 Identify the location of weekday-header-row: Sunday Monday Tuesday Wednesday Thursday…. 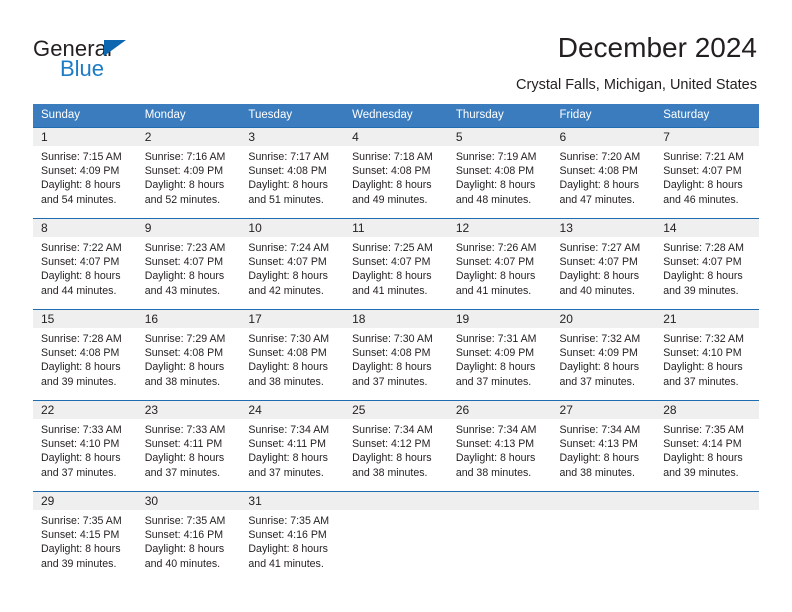
(396, 116).